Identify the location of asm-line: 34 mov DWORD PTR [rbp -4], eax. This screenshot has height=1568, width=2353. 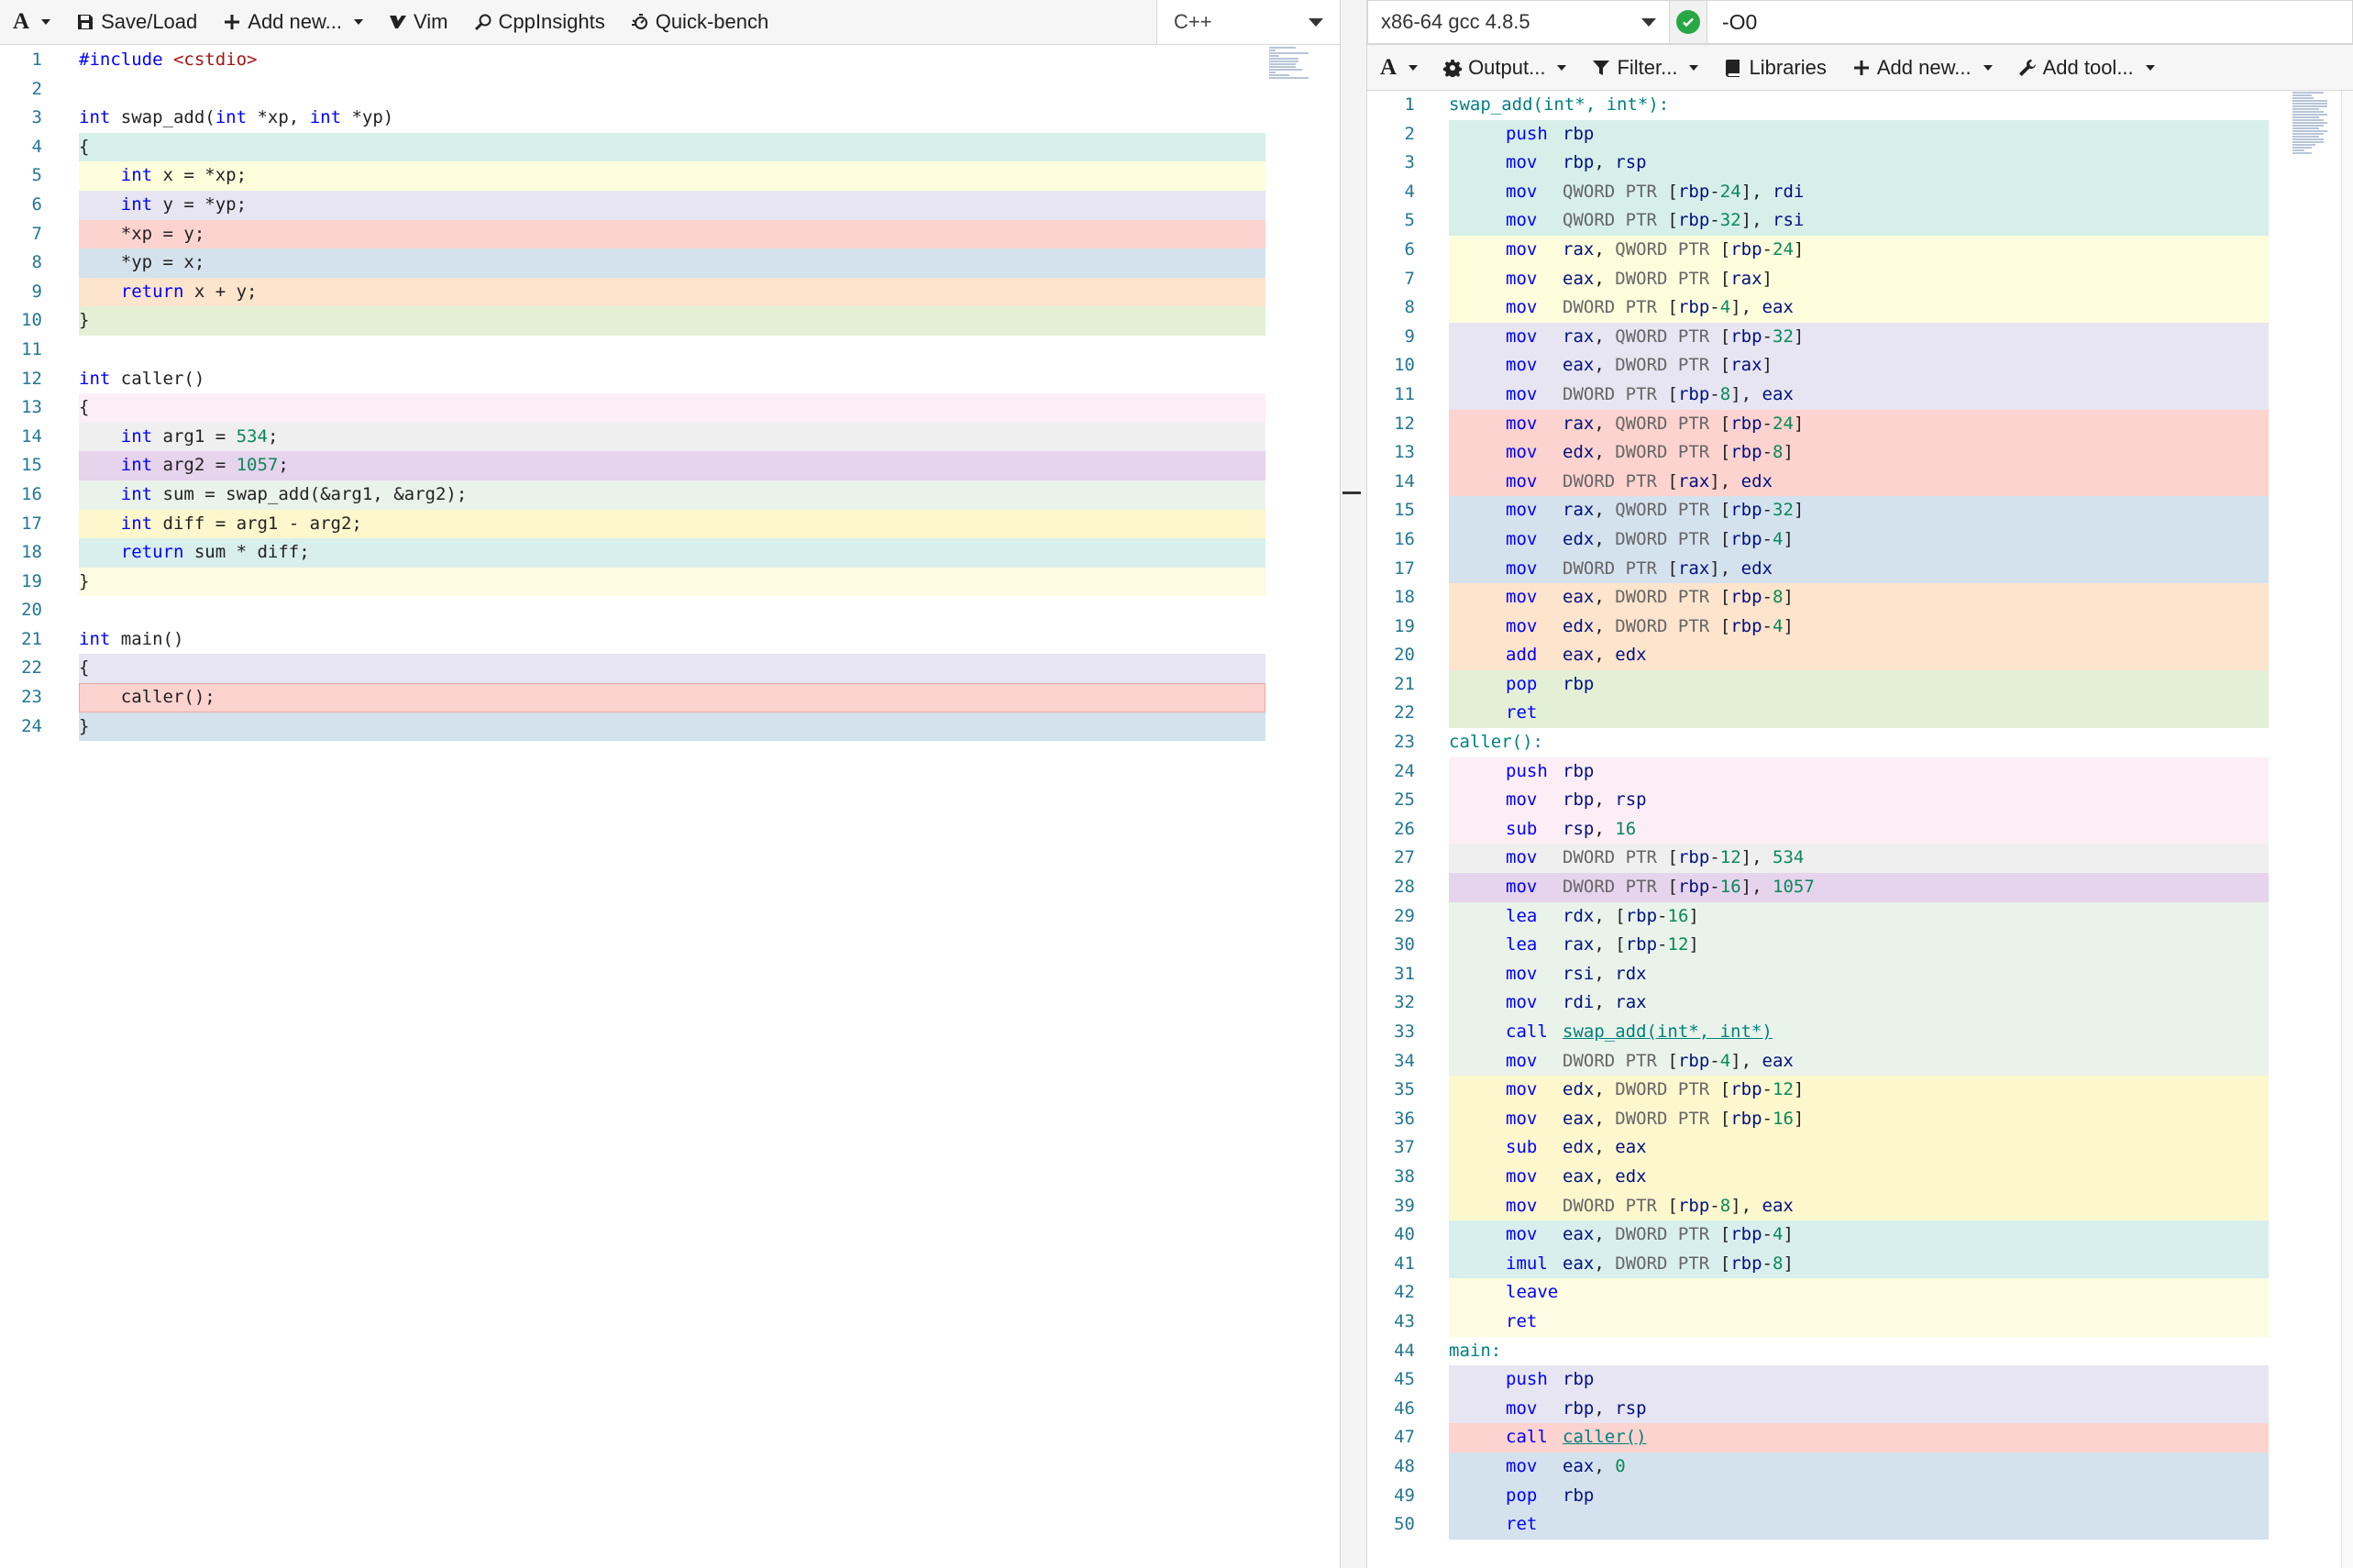
(1860, 1061).